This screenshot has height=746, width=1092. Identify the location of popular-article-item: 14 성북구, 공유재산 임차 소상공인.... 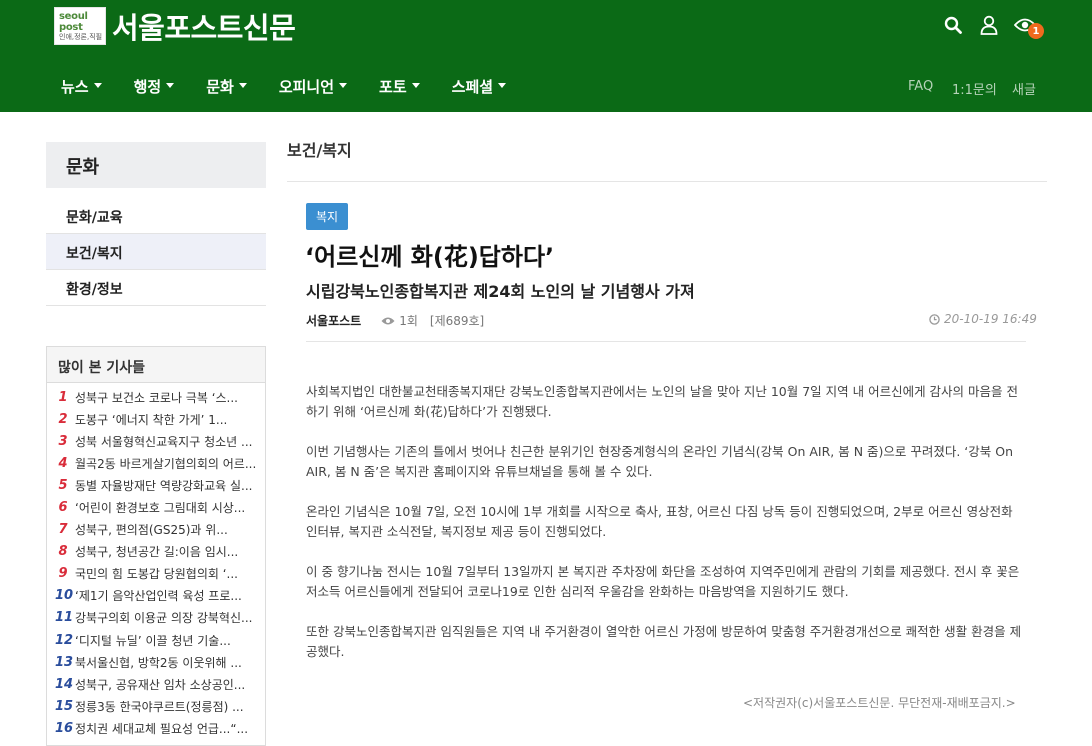
(158, 684).